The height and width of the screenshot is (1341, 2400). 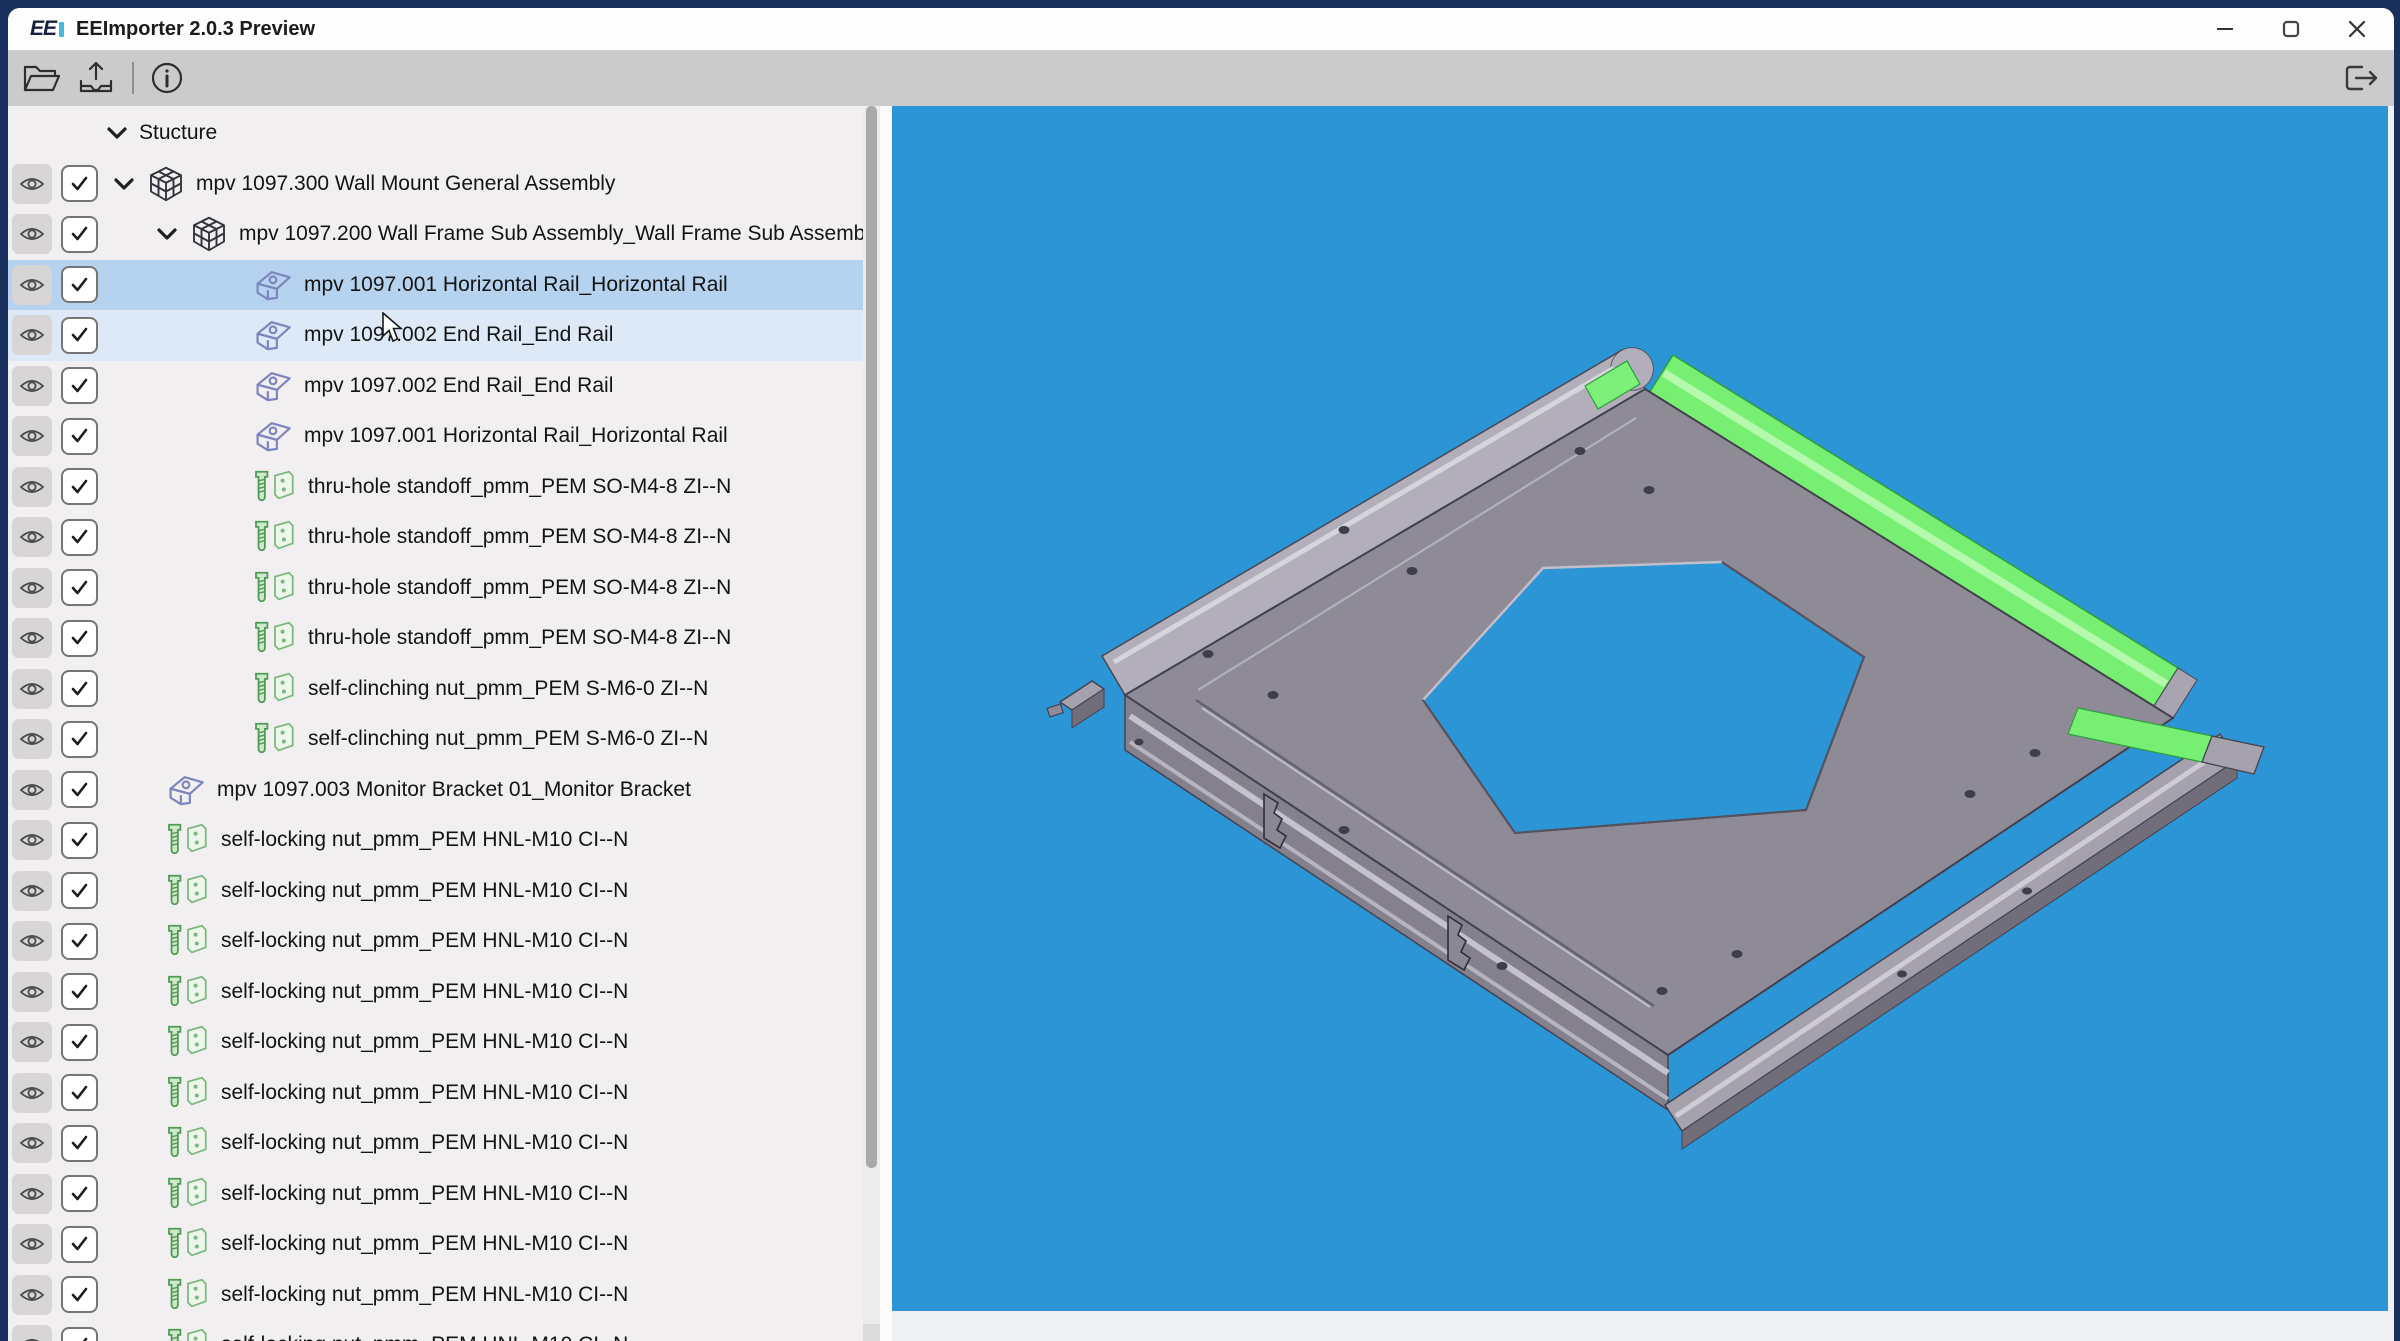 I want to click on tree-row: mpv 1097.300 Wall Mount General Assembly, so click(x=436, y=184).